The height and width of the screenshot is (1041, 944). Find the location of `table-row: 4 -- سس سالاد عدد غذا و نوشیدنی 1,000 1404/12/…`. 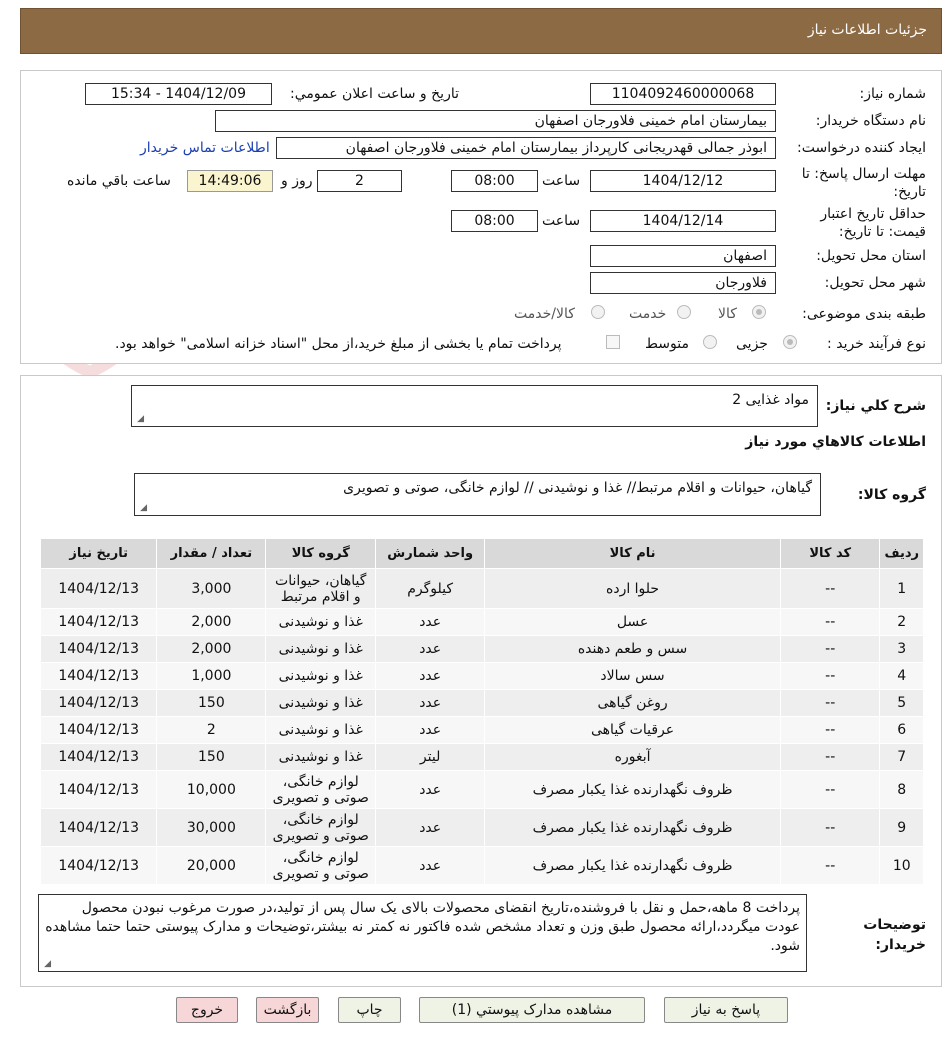

table-row: 4 -- سس سالاد عدد غذا و نوشیدنی 1,000 1404/12/… is located at coordinates (481, 676).